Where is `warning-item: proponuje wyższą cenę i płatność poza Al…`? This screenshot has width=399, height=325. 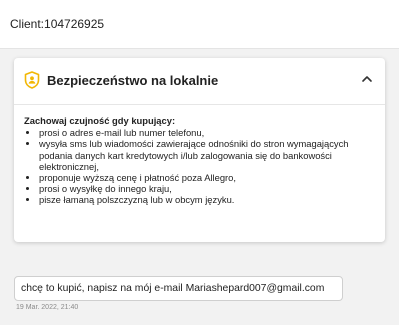
warning-item: proponuje wyższą cenę i płatność poza Al… is located at coordinates (207, 177).